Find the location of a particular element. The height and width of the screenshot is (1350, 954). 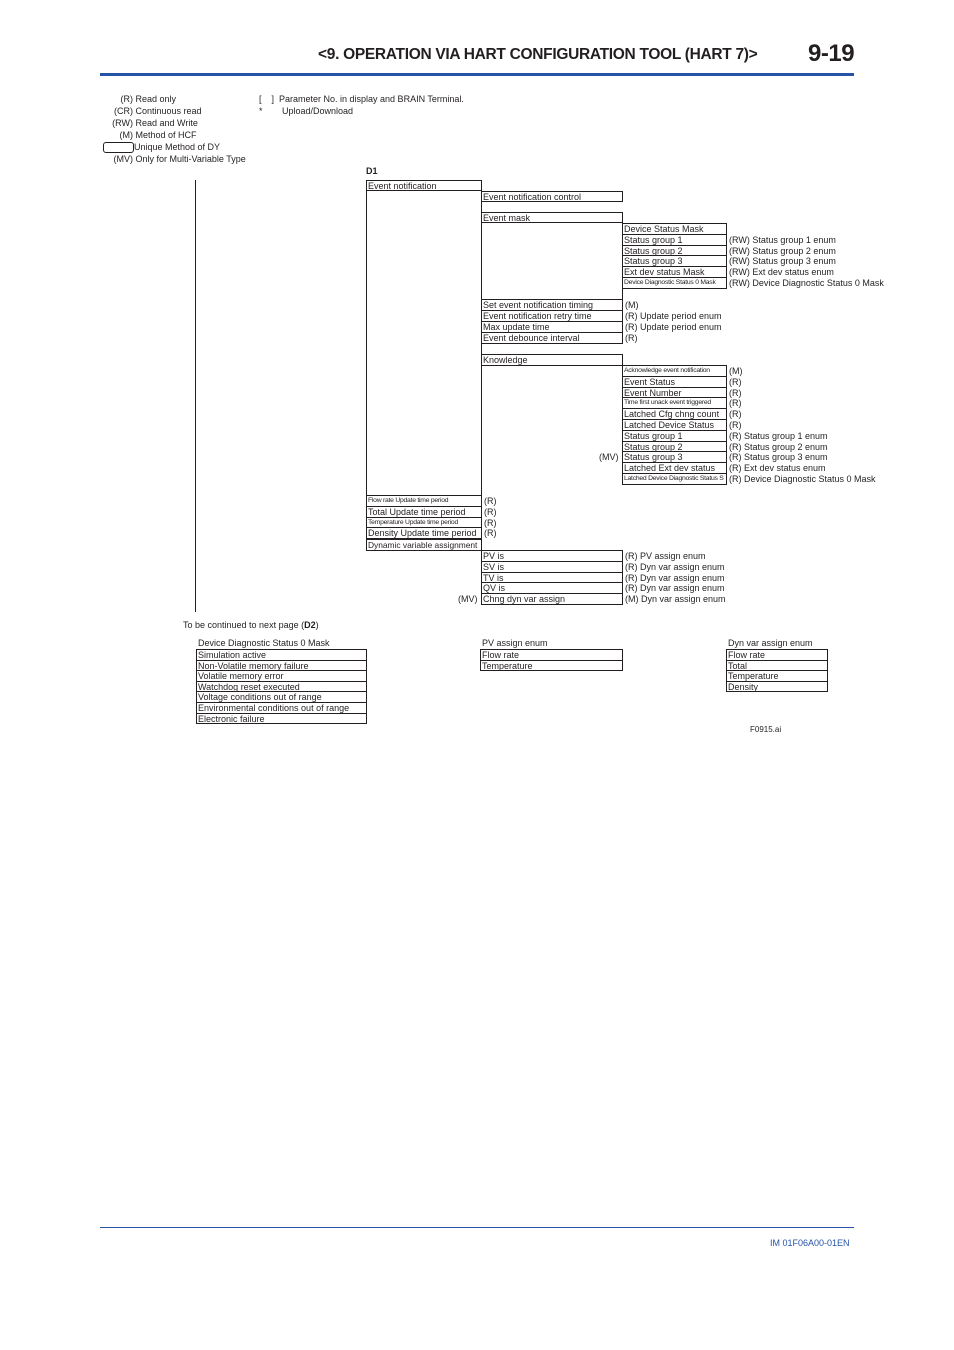

node-label: Latched Device Diagnostic Status S is located at coordinates (674, 478).